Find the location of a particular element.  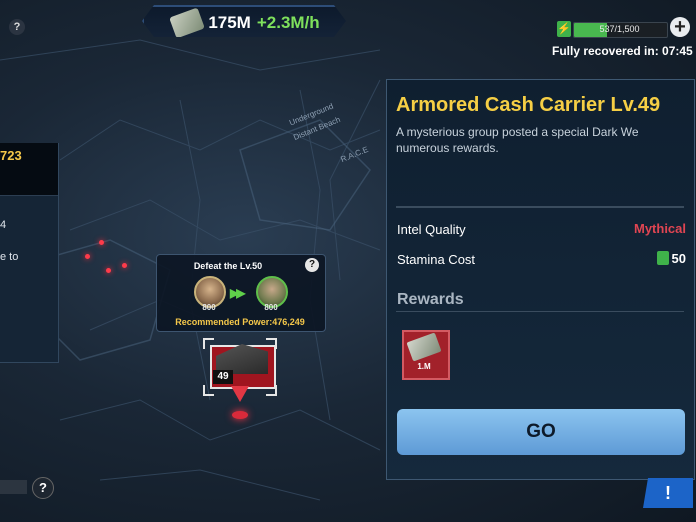

target-name: Armored Cash Carrier Lv.49 is located at coordinates (528, 105).